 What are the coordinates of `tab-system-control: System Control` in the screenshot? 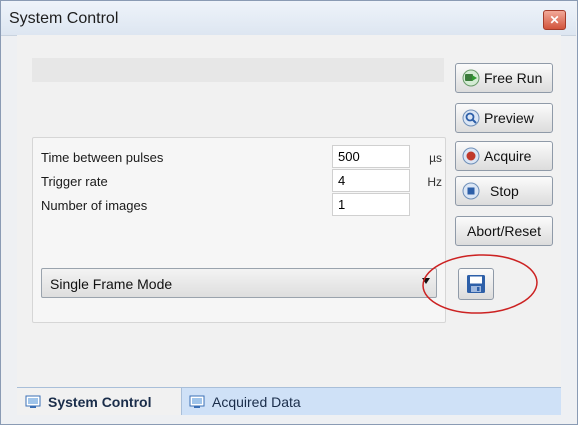 It's located at (99, 401).